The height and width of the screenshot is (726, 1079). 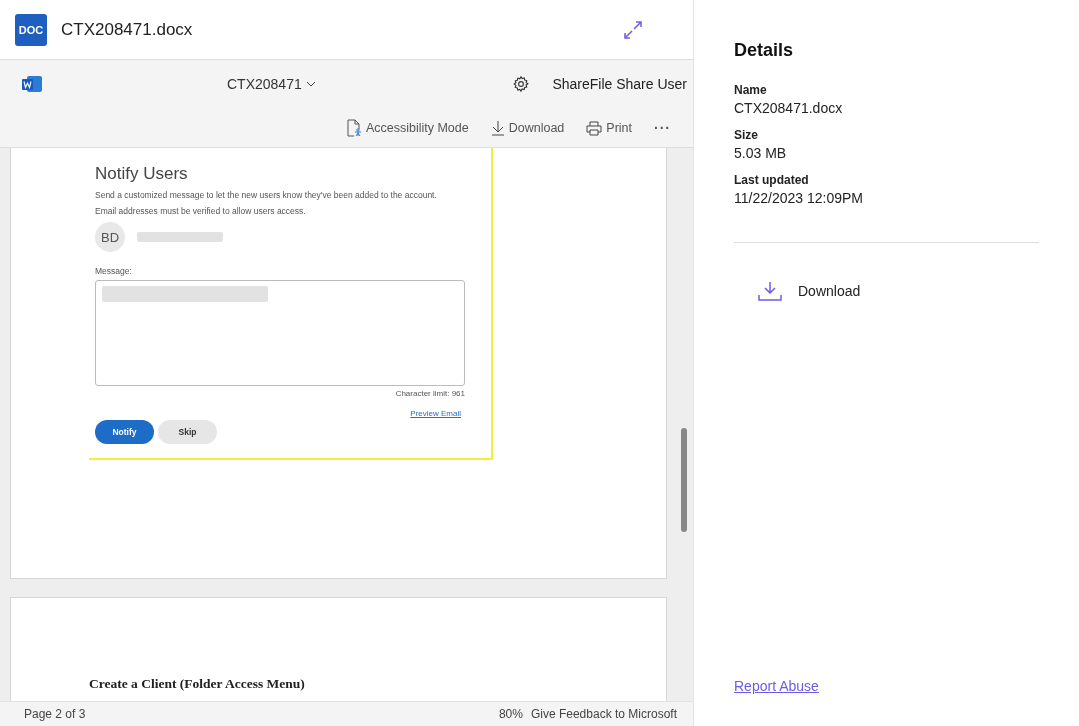 I want to click on zoom-level: 80%, so click(x=510, y=714).